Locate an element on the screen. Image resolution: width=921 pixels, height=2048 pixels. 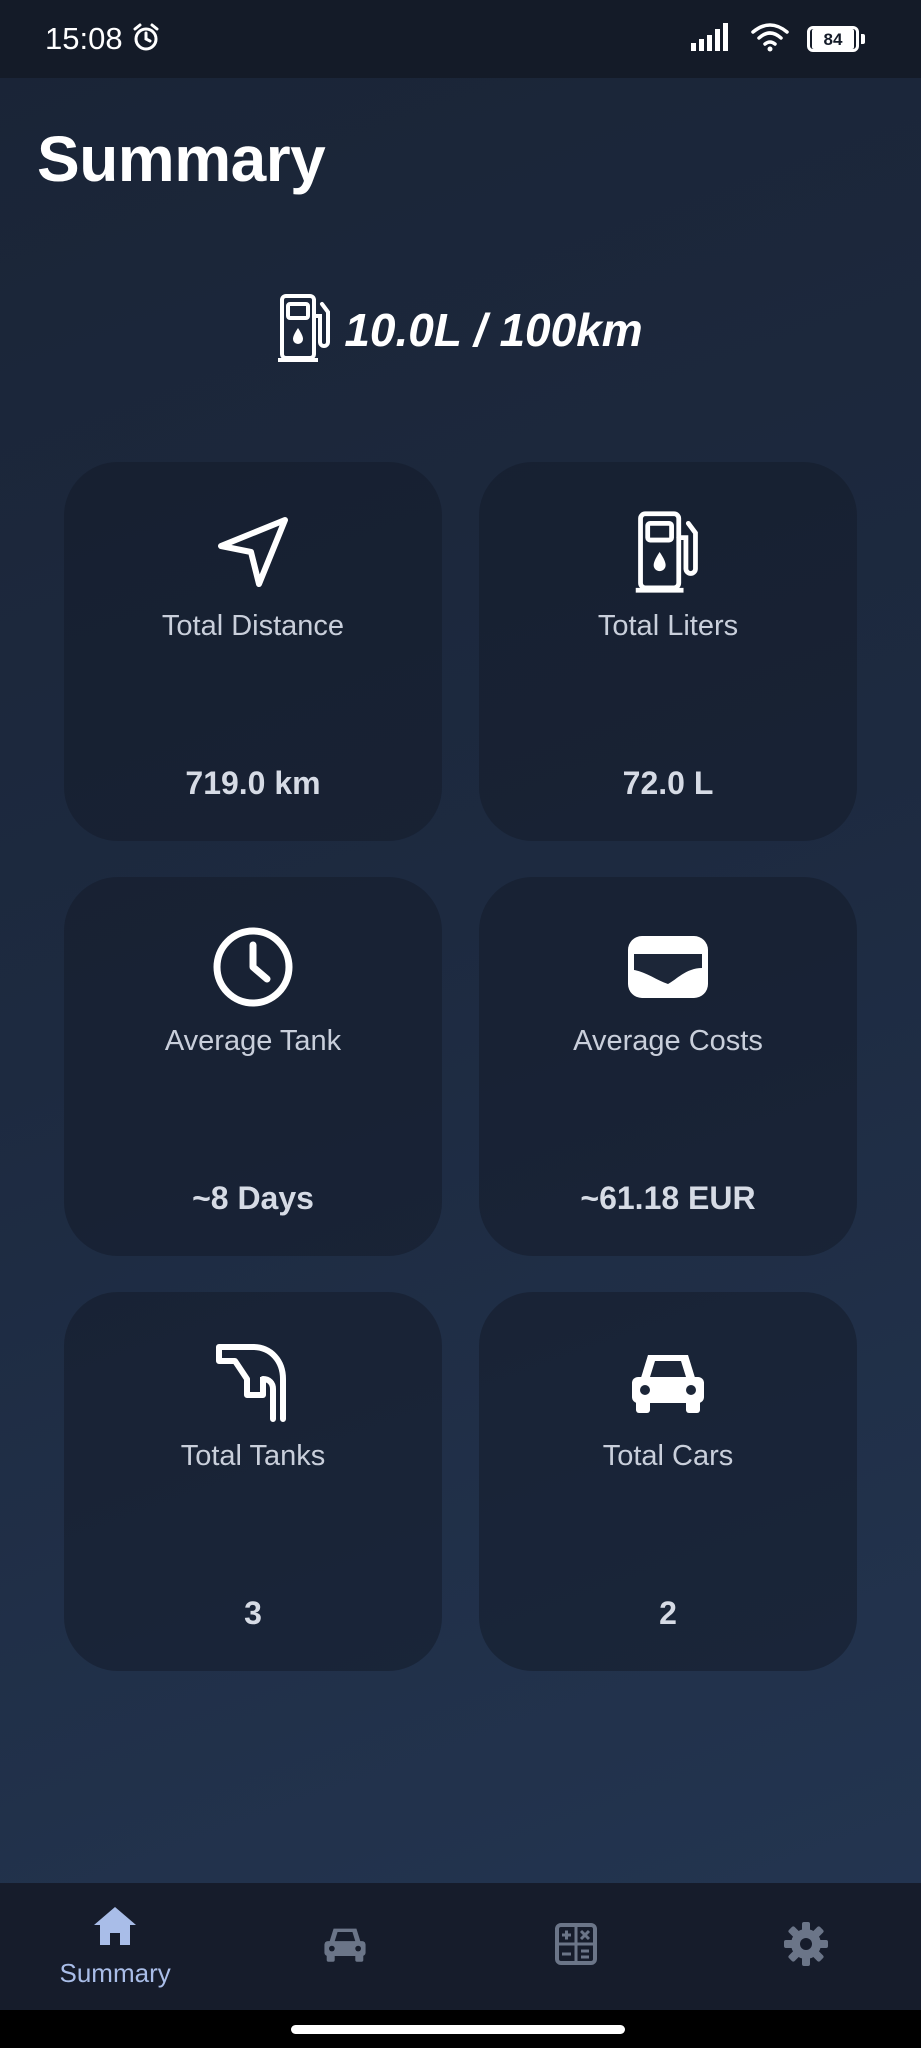
nav-item-cars is located at coordinates (345, 1946).